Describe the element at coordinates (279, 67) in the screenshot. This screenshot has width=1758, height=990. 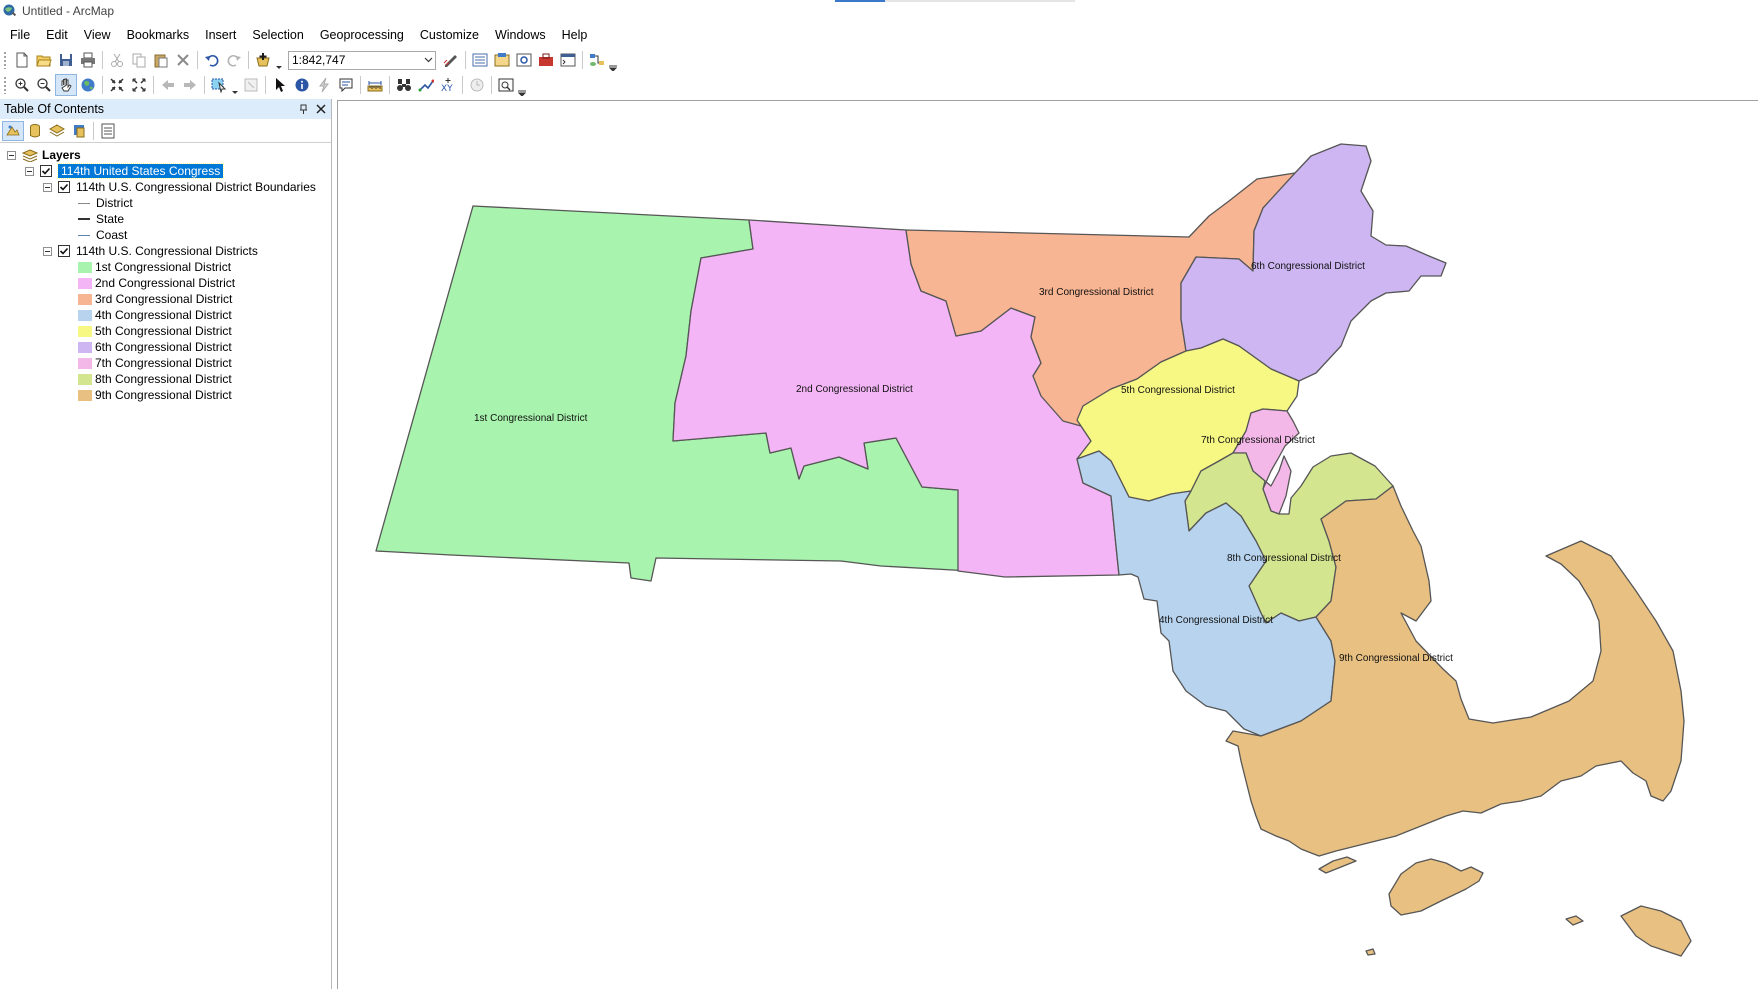
I see `dropdown-arrow-icon` at that location.